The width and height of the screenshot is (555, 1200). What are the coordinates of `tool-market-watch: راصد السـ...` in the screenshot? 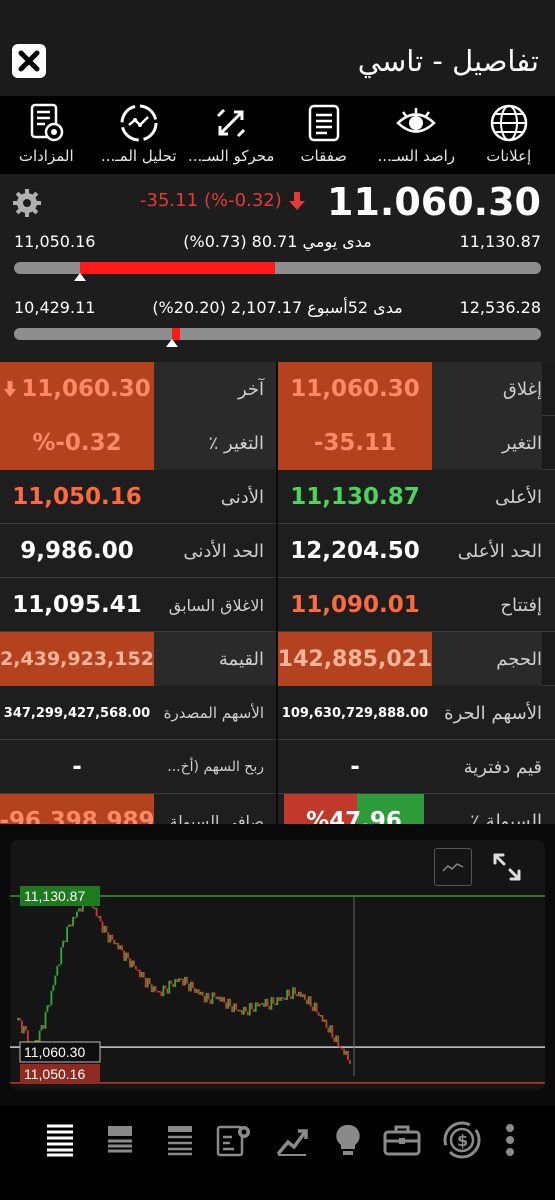 It's located at (416, 130).